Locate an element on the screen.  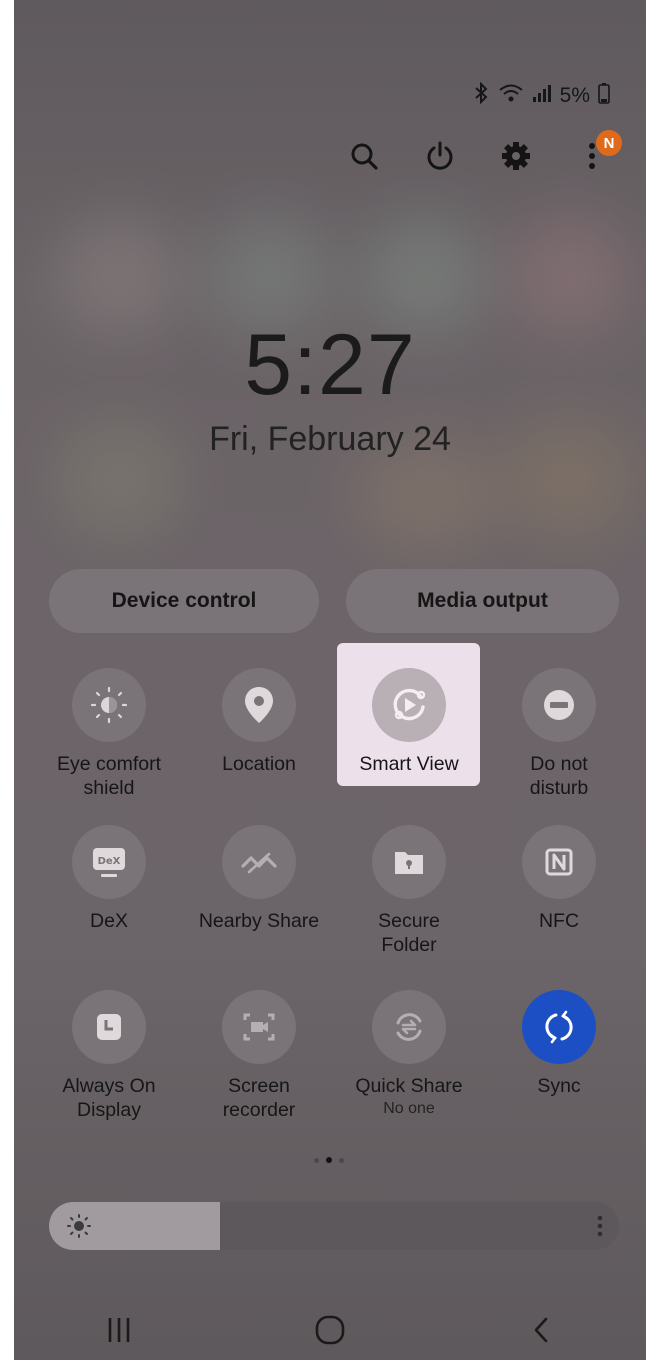
tile-label: NFC is located at coordinates (559, 921).